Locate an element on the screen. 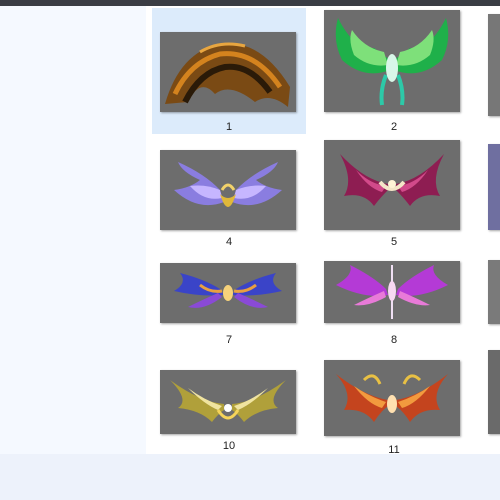 The height and width of the screenshot is (500, 500). thumbnail-item: 2 is located at coordinates (394, 71).